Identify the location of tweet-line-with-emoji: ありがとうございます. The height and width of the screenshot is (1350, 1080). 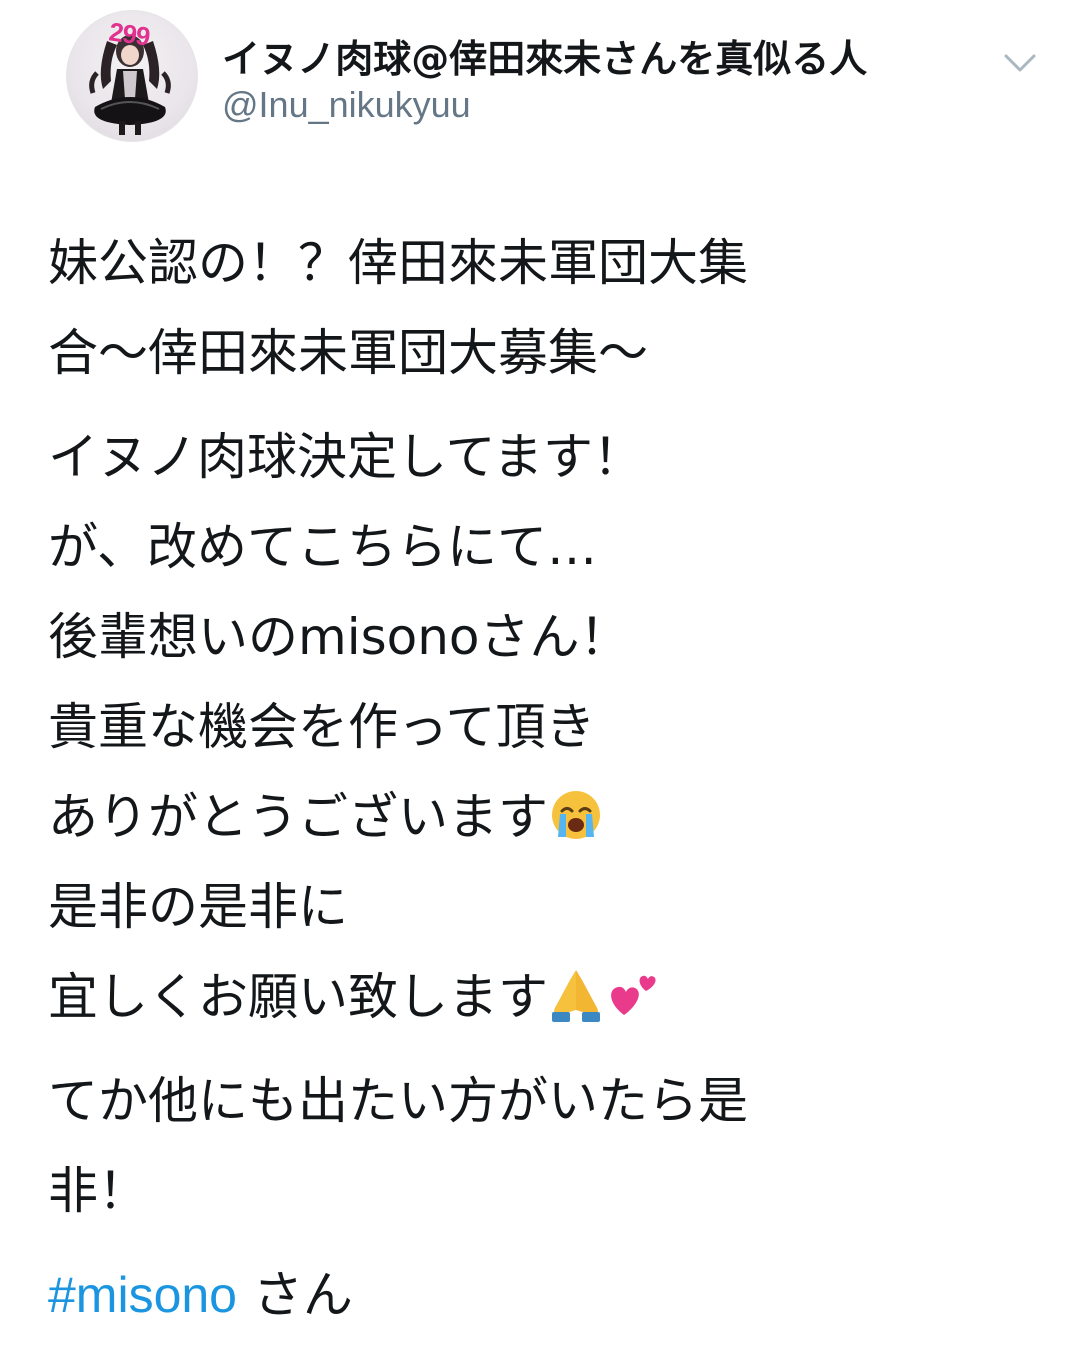
(548, 817).